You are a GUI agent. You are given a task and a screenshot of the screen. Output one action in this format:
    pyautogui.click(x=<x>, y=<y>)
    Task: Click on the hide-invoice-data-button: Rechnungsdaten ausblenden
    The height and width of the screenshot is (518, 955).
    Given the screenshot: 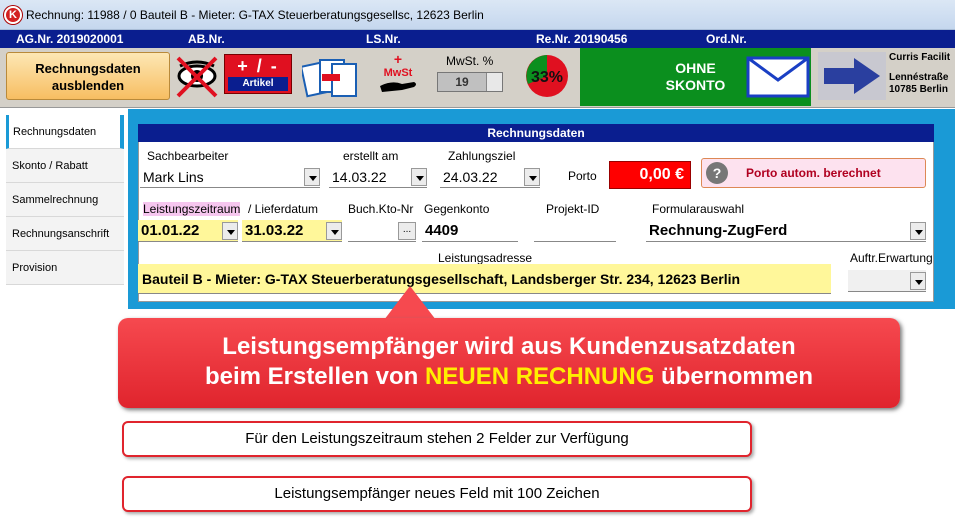 What is the action you would take?
    pyautogui.click(x=88, y=76)
    